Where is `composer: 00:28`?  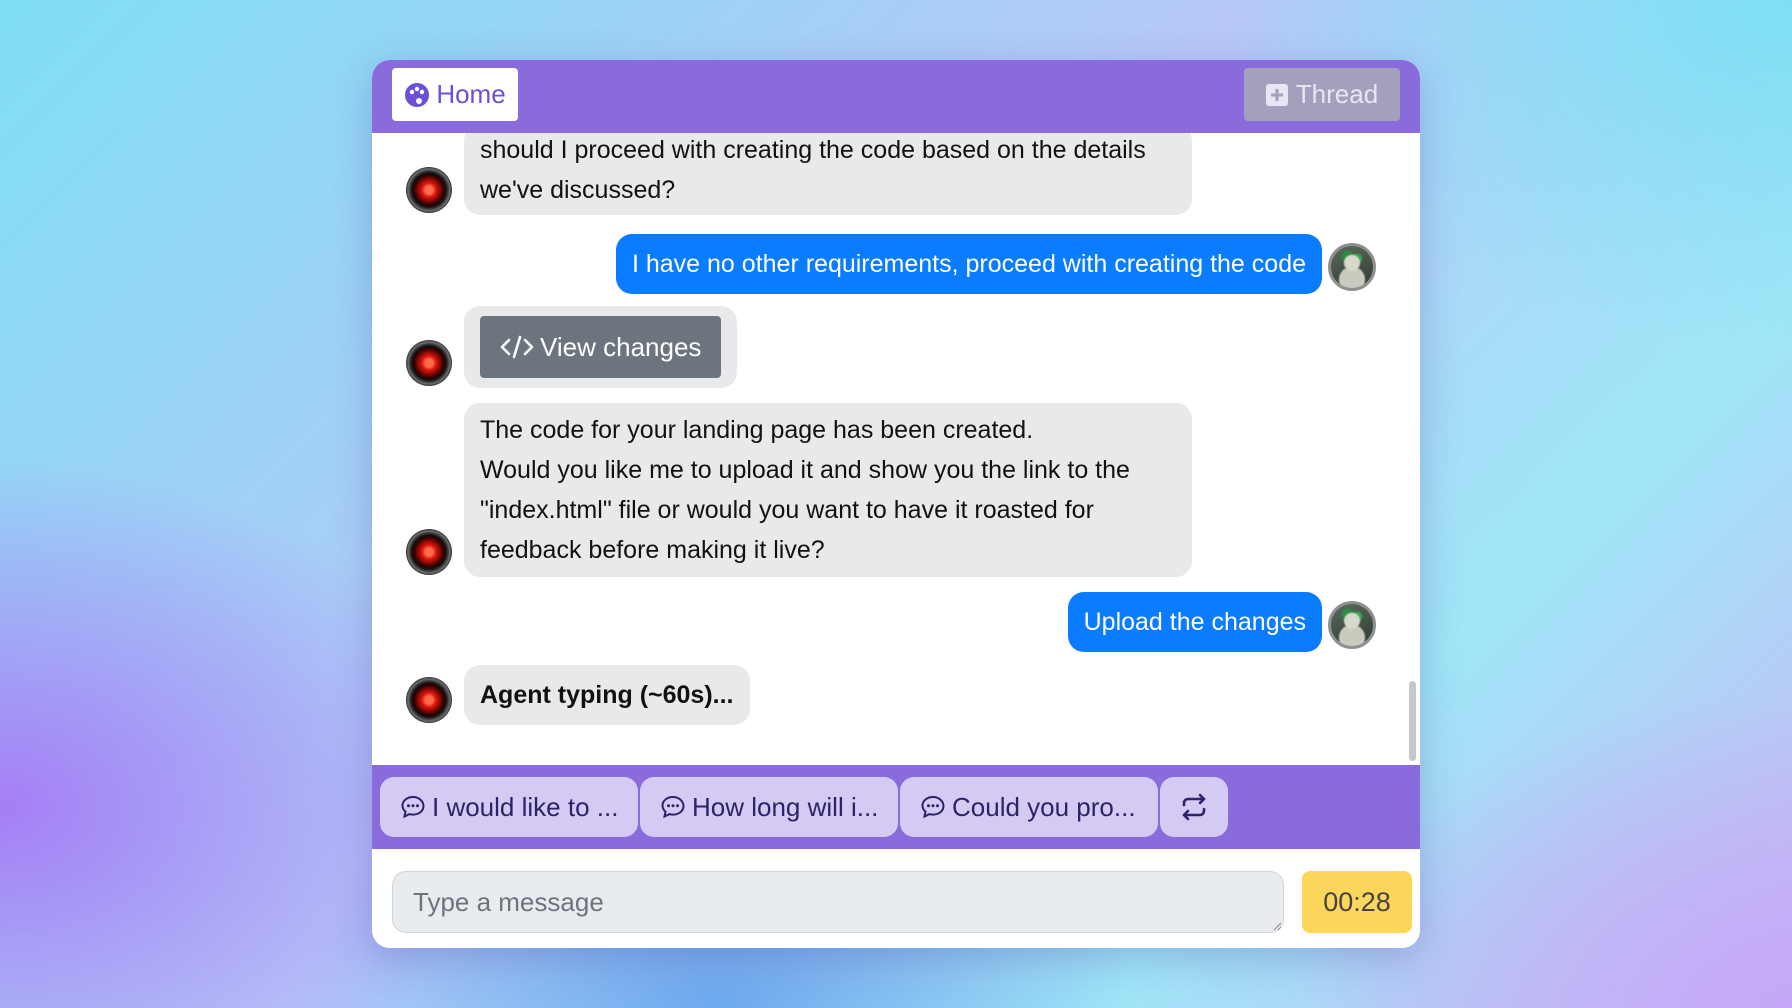 composer: 00:28 is located at coordinates (896, 898).